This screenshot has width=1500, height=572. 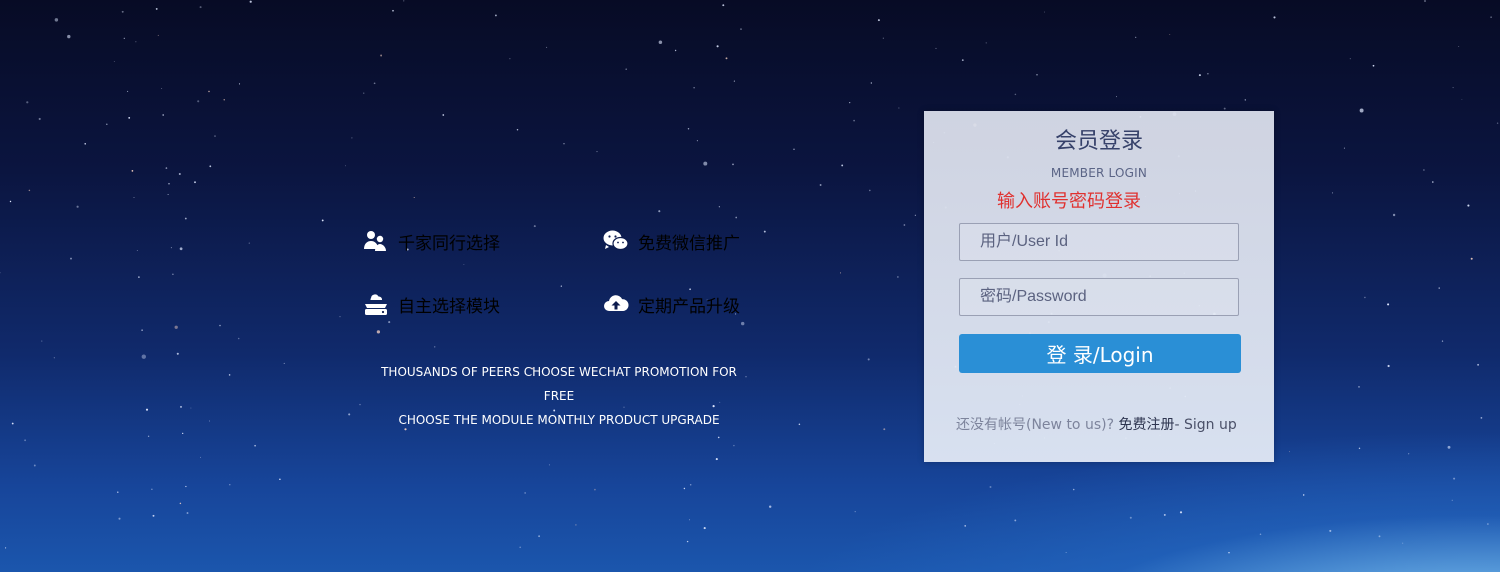 What do you see at coordinates (1205, 425) in the screenshot?
I see `signup-link-en: - Sign up` at bounding box center [1205, 425].